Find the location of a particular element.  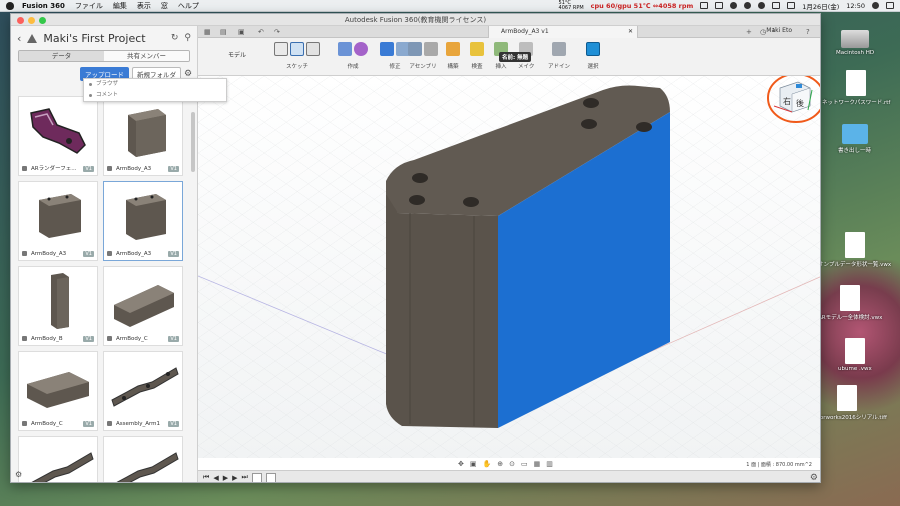

toolbar-addins: アドイン is located at coordinates (559, 56).